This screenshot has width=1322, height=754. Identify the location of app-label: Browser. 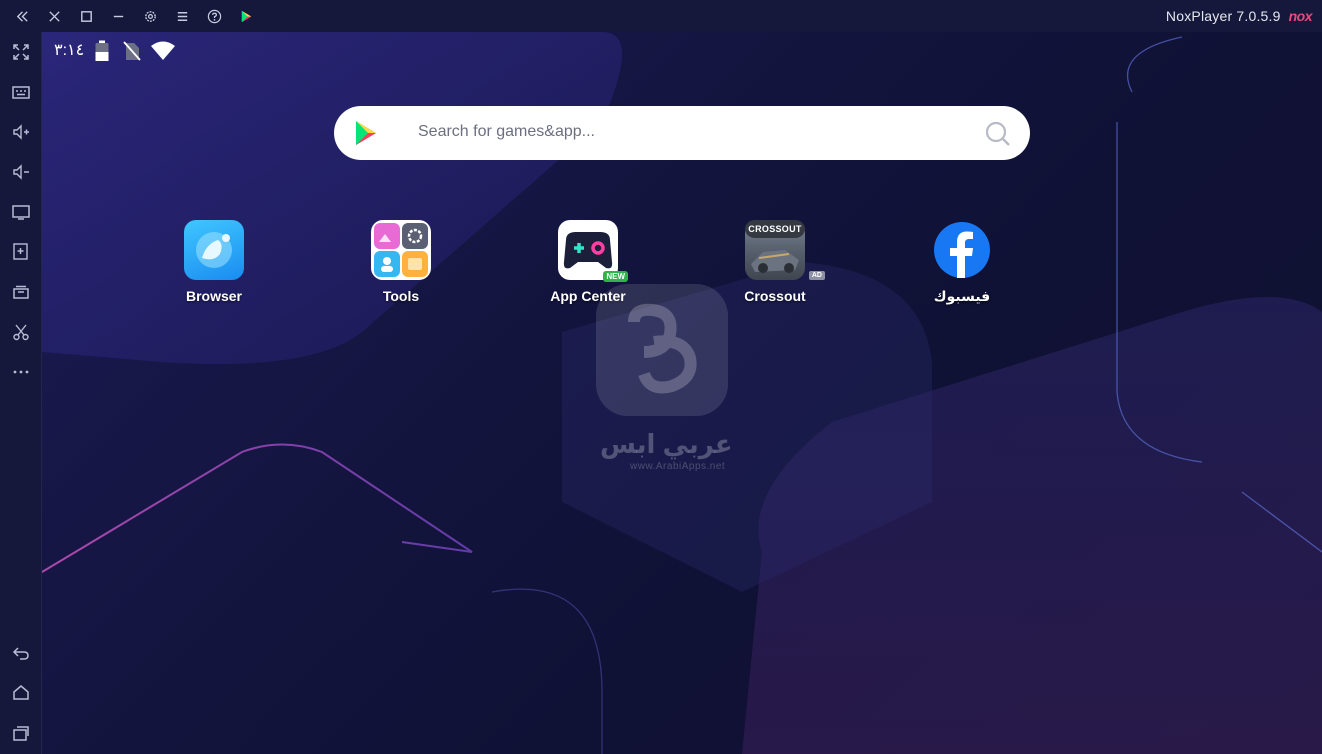
(214, 296).